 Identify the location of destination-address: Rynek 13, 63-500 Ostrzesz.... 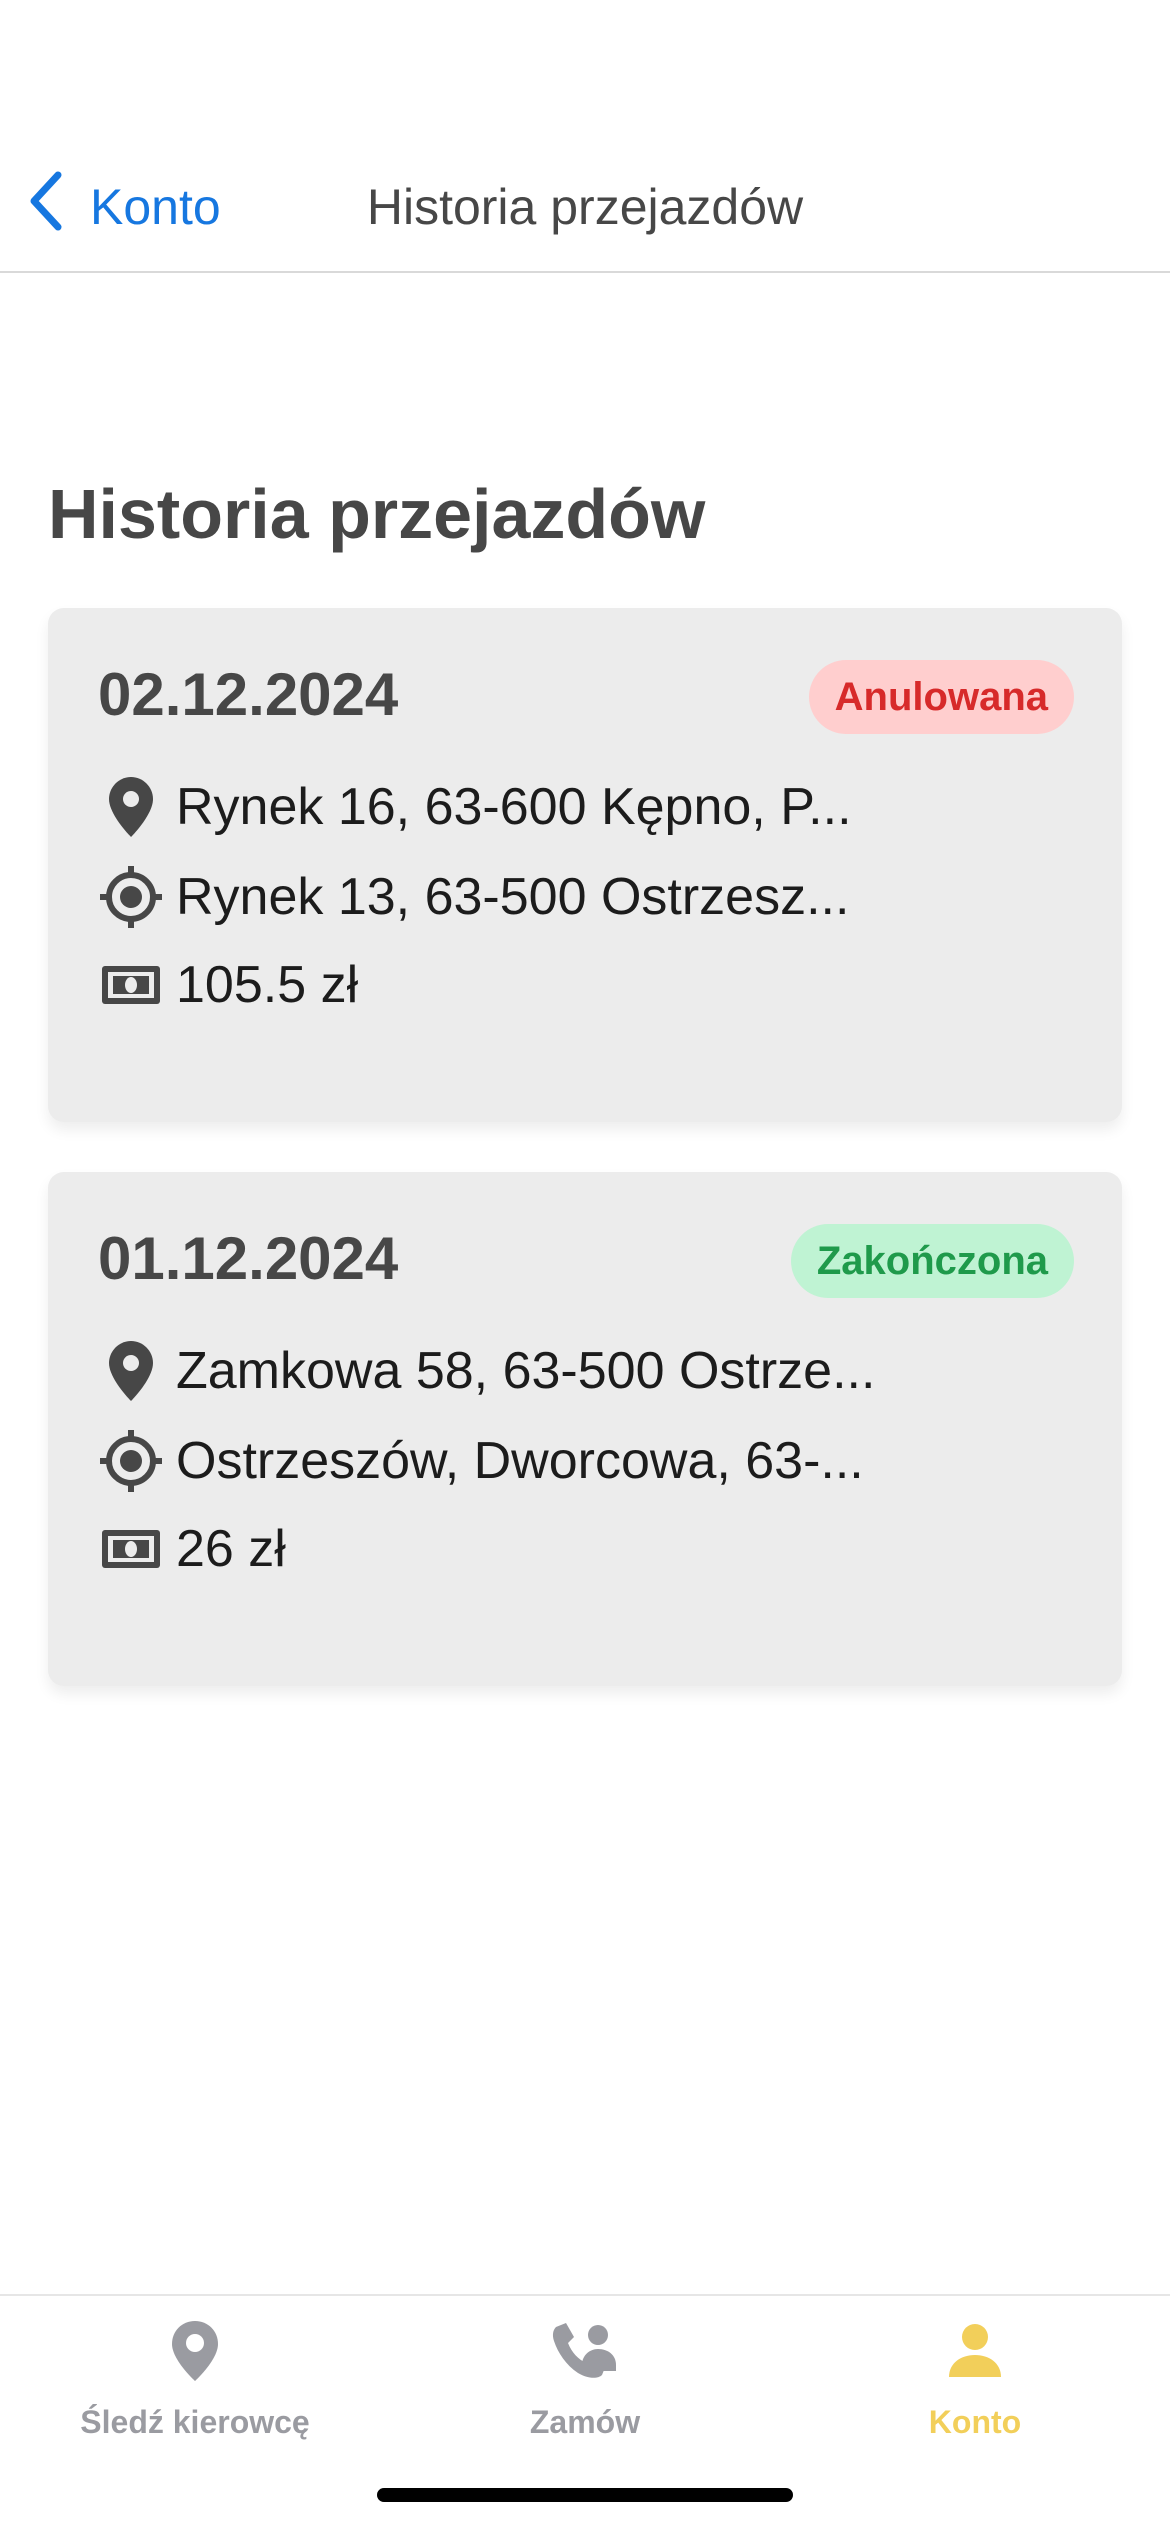
(513, 897).